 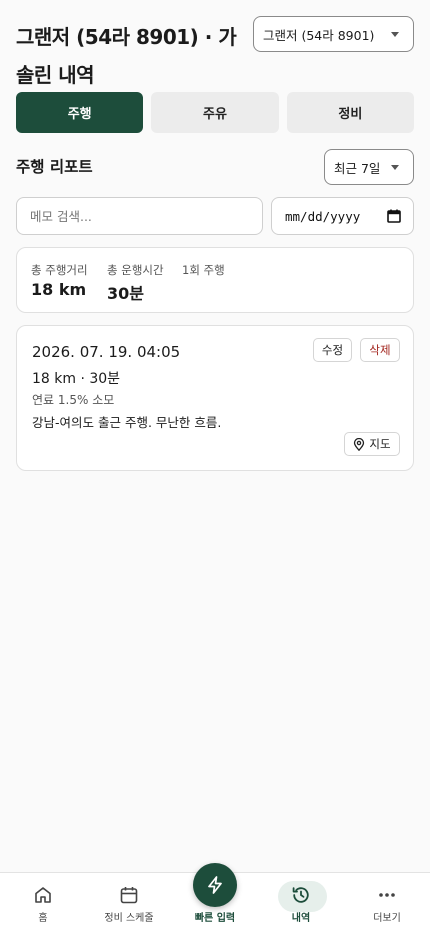 I want to click on lightning-icon, so click(x=215, y=885).